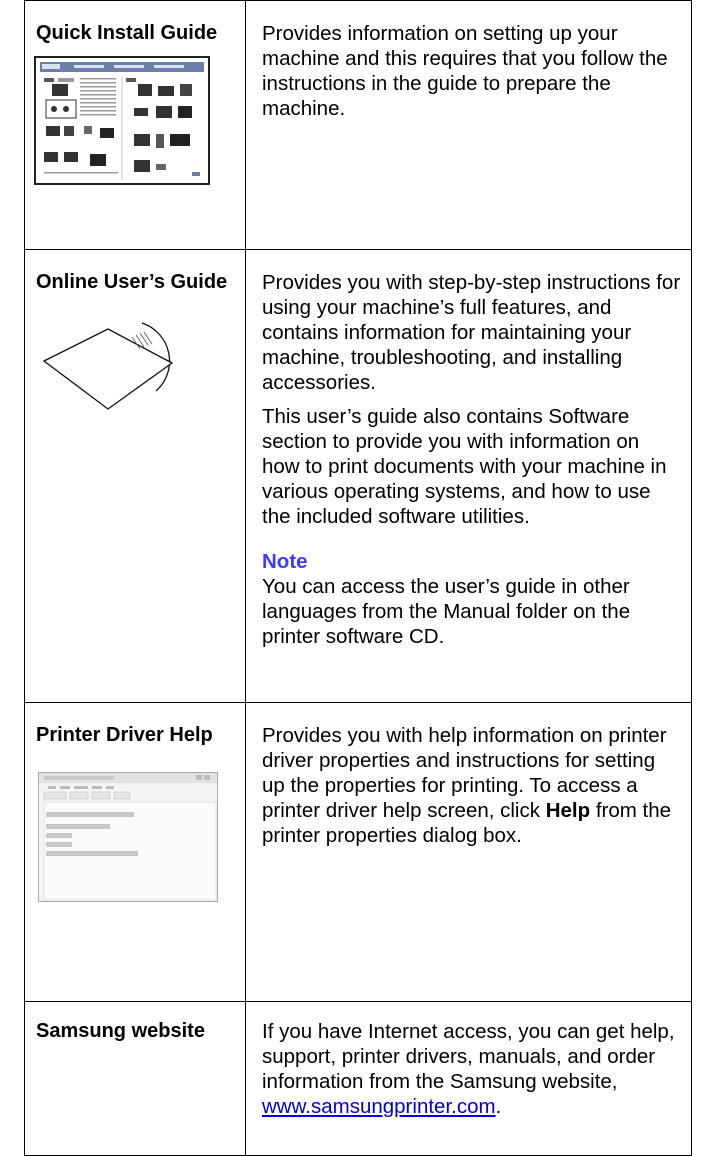 This screenshot has width=716, height=1156. Describe the element at coordinates (568, 810) in the screenshot. I see `help-term: Help` at that location.